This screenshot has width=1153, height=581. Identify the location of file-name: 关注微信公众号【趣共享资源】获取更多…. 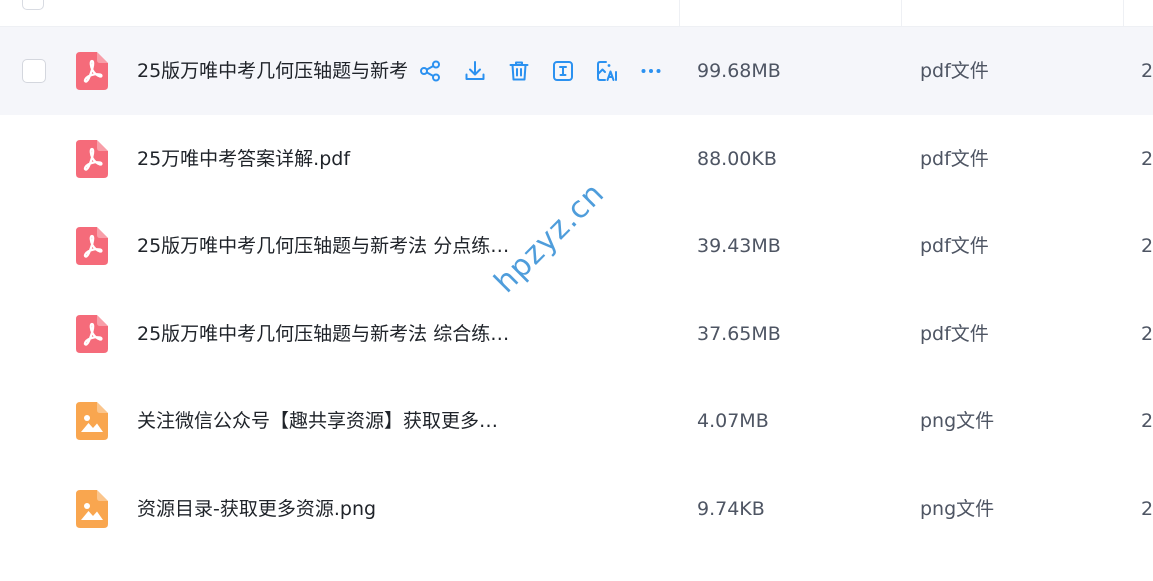
(342, 421).